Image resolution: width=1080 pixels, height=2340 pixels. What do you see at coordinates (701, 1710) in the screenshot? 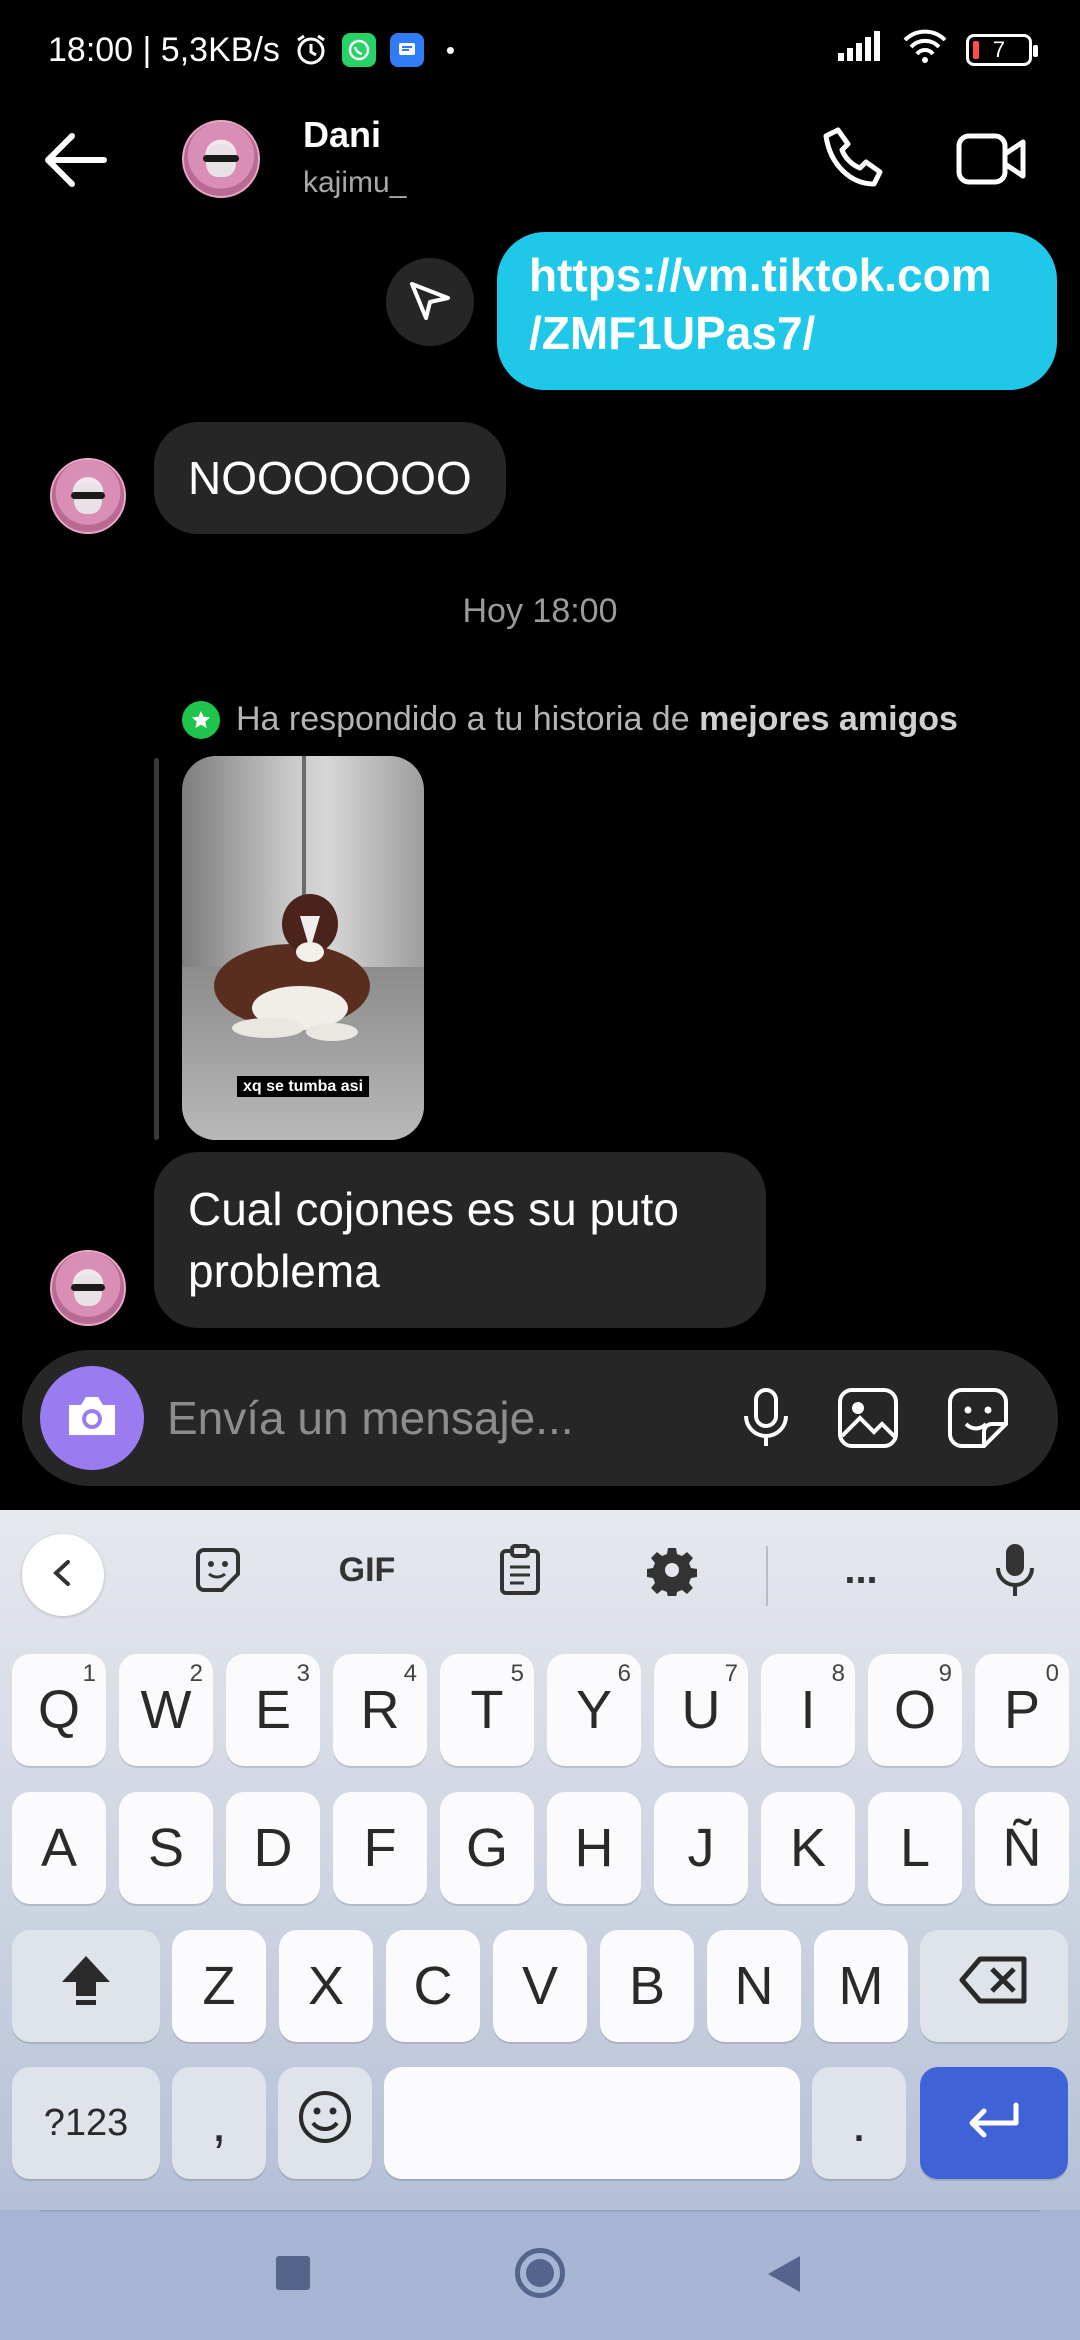
I see `key-u: U7` at bounding box center [701, 1710].